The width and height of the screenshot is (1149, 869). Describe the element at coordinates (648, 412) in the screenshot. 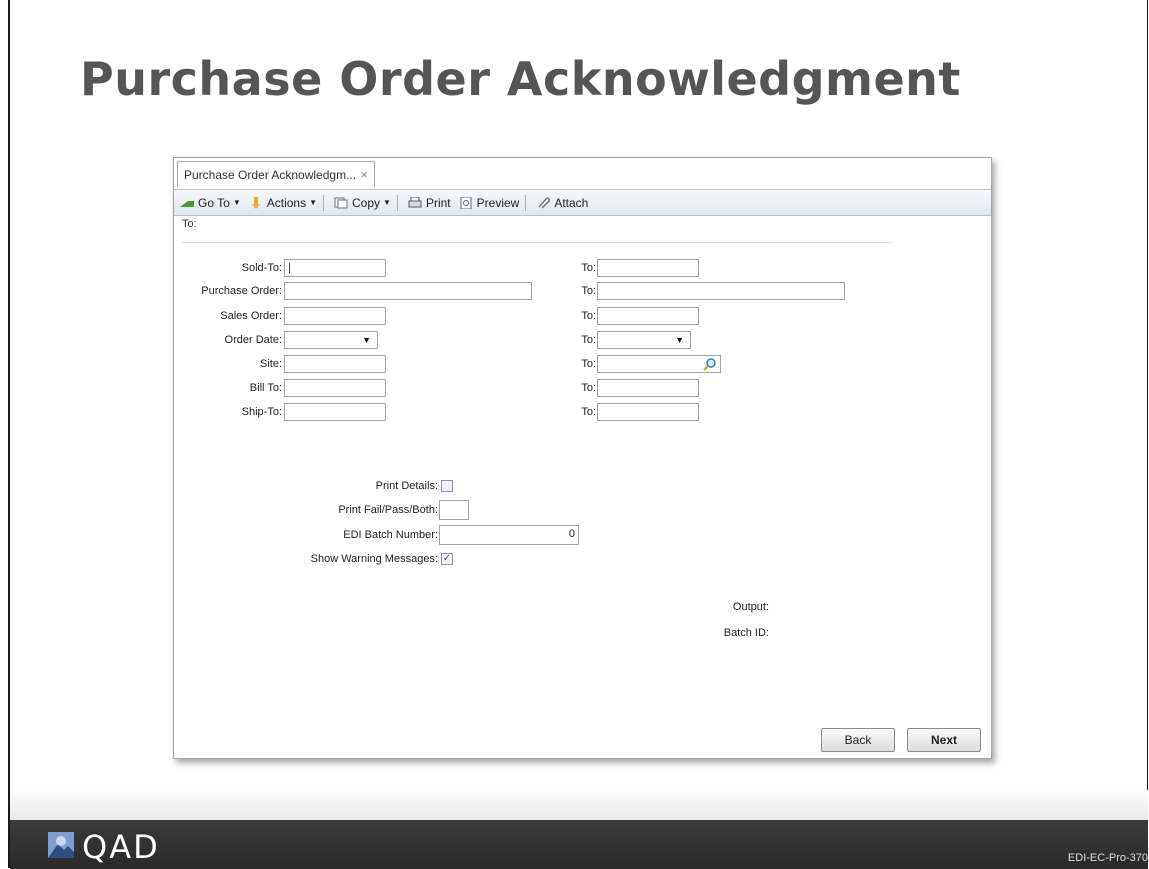

I see `ship-to-to-input` at that location.